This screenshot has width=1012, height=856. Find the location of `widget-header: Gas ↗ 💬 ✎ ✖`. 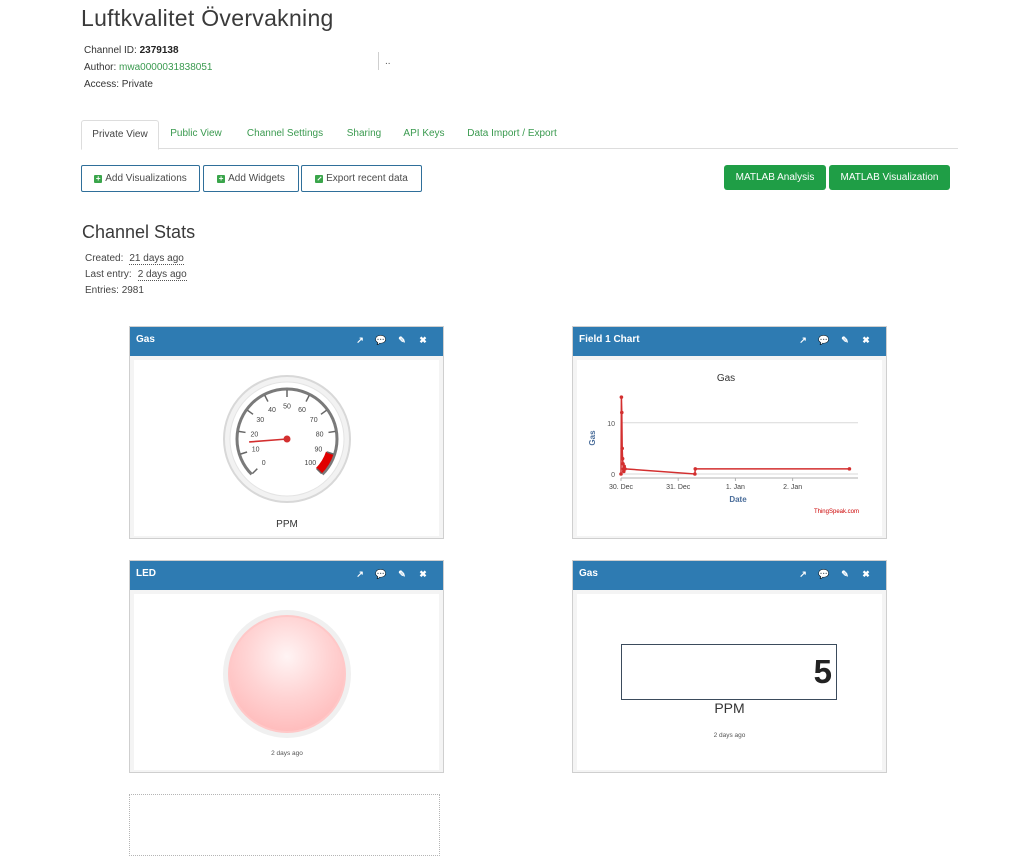

widget-header: Gas ↗ 💬 ✎ ✖ is located at coordinates (729, 575).